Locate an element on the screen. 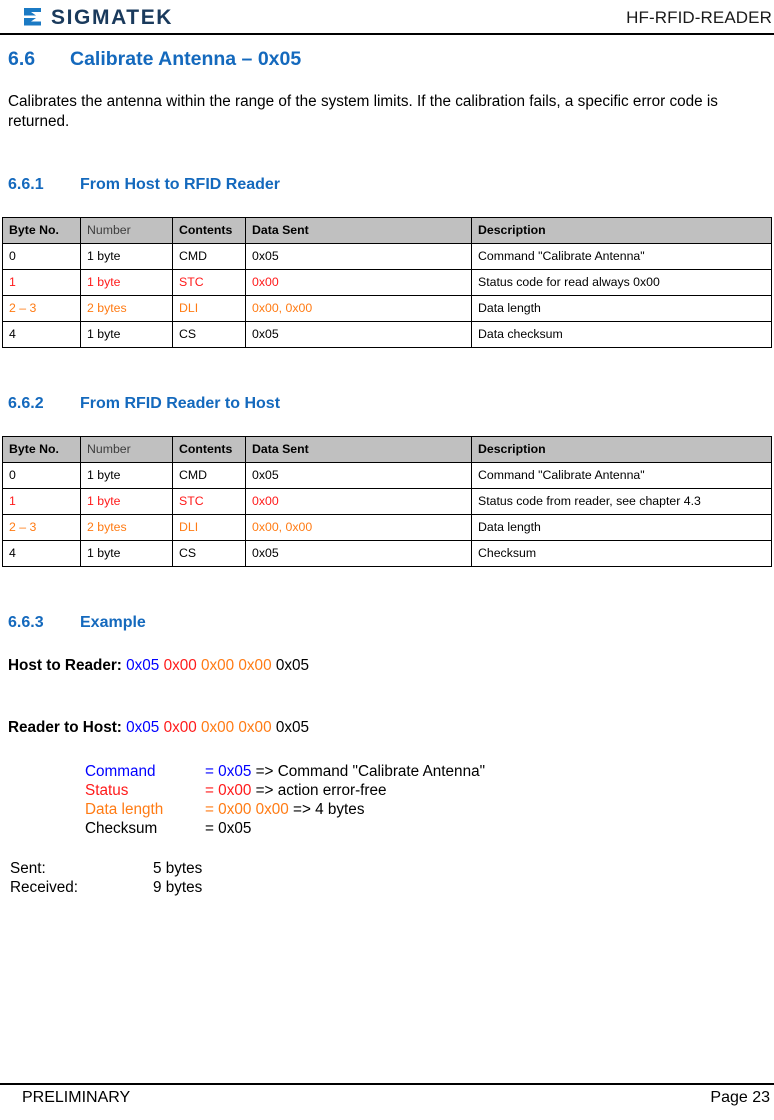 This screenshot has width=774, height=1120. detail-row: Checksum = 0x05 is located at coordinates (285, 829).